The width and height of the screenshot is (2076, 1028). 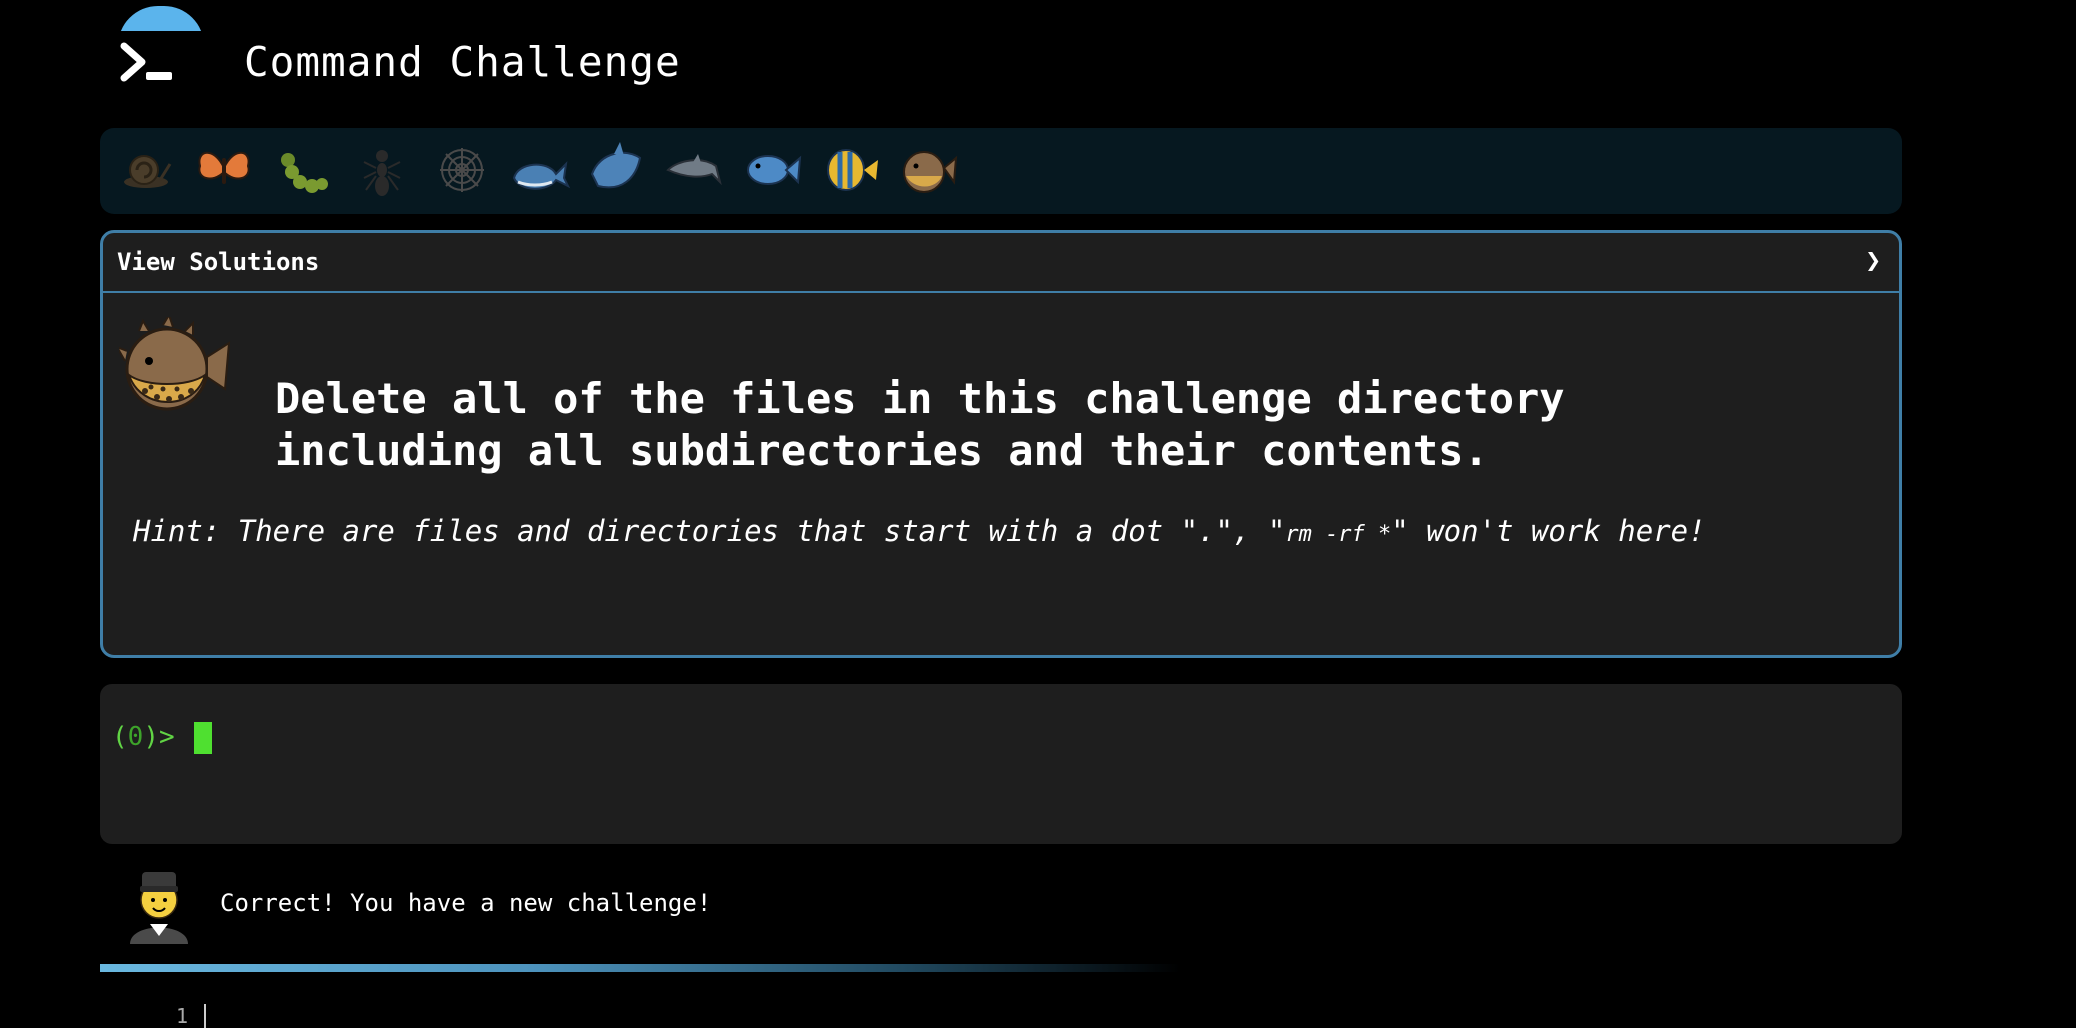 What do you see at coordinates (1001, 263) in the screenshot?
I see `view-solutions-toggle: View Solutions ❯` at bounding box center [1001, 263].